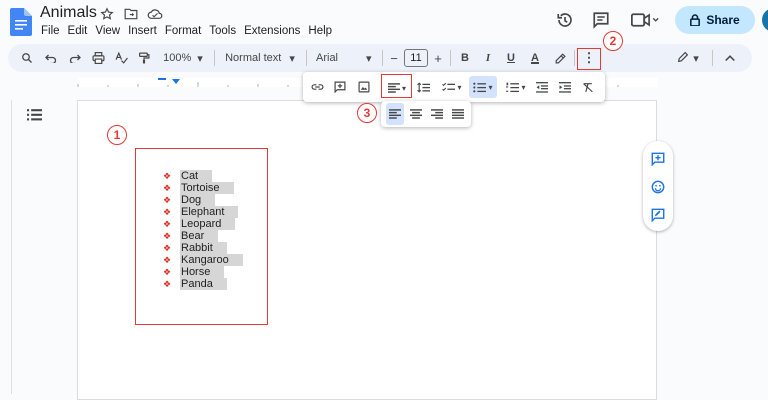  What do you see at coordinates (201, 236) in the screenshot?
I see `annotation-box-list` at bounding box center [201, 236].